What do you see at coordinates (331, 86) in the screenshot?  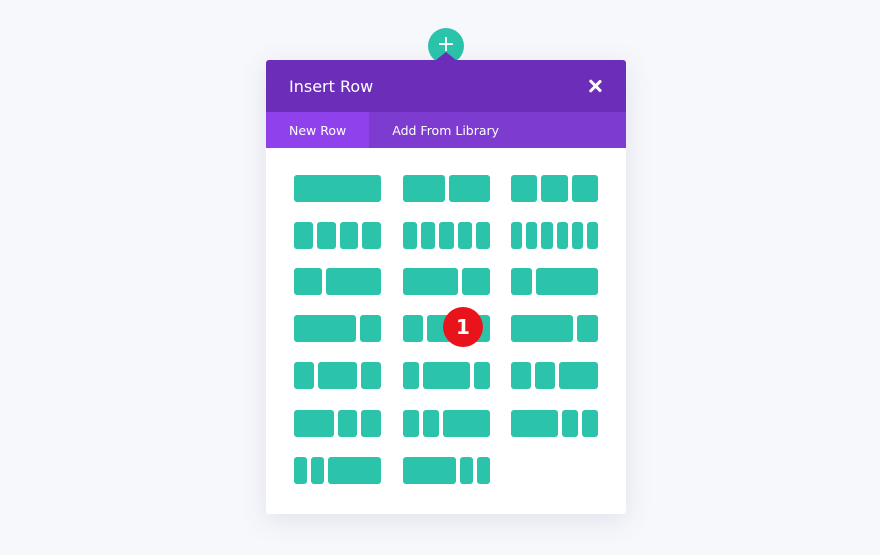 I see `modal-title: Insert Row` at bounding box center [331, 86].